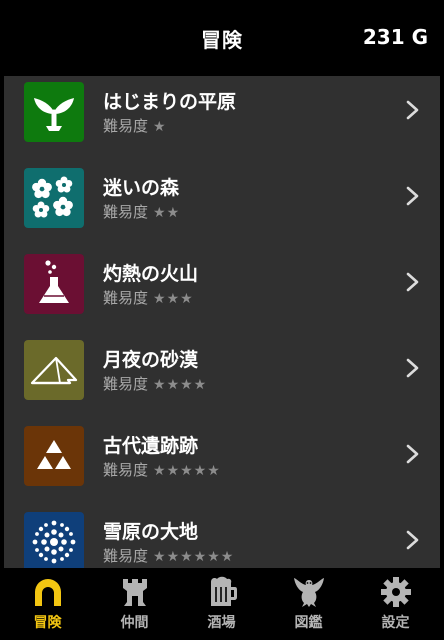 The height and width of the screenshot is (640, 444). I want to click on tent-icon, so click(54, 370).